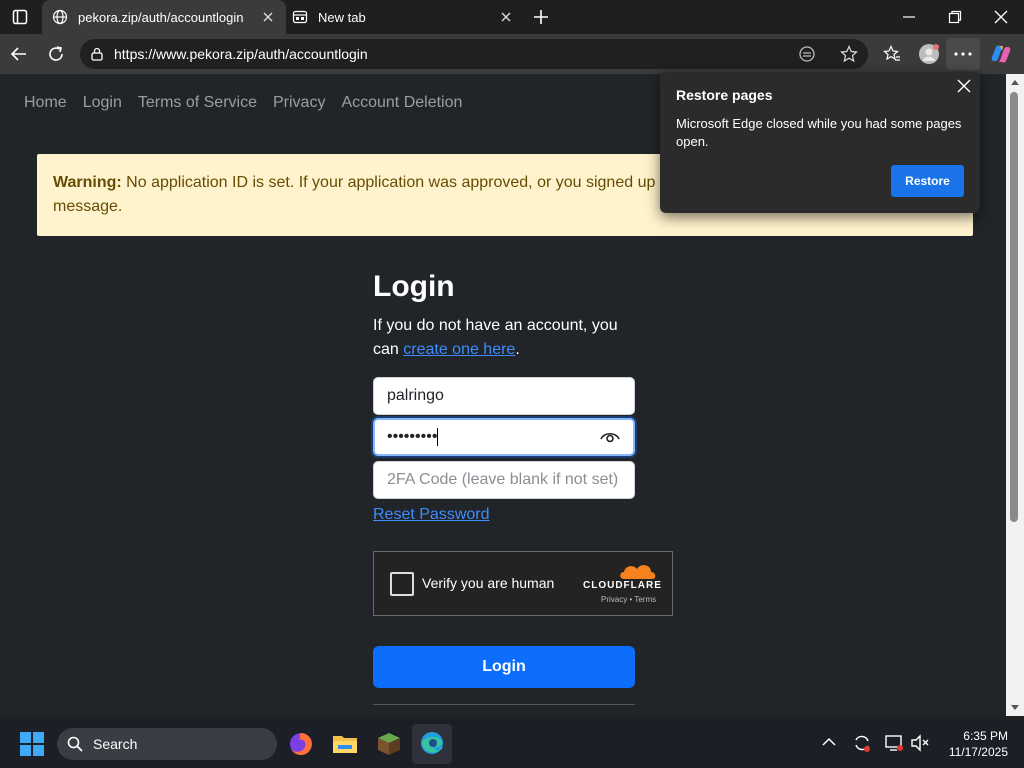  Describe the element at coordinates (432, 744) in the screenshot. I see `edge-taskbar-icon` at that location.